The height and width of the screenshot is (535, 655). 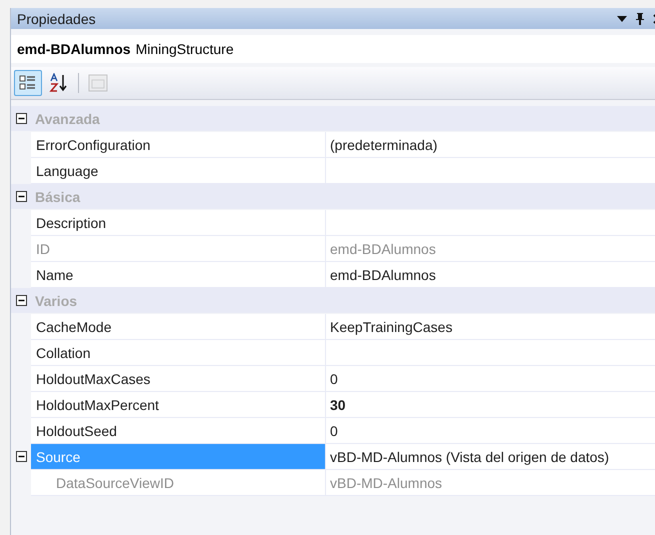 What do you see at coordinates (333, 49) in the screenshot?
I see `object-selector: emd-BDAlumnos MiningStructure` at bounding box center [333, 49].